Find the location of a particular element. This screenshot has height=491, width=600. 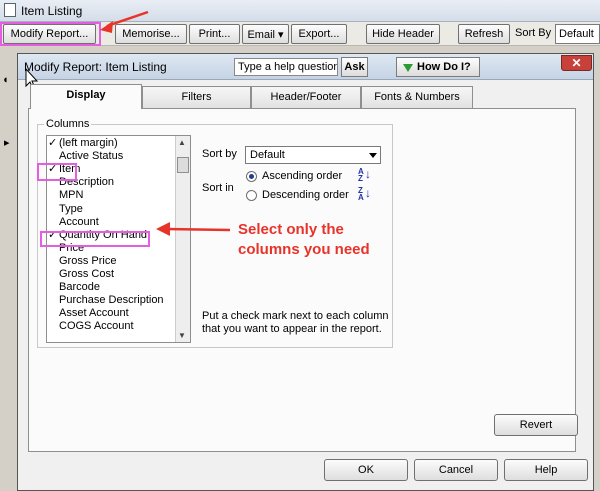

column-item: Active Status is located at coordinates (111, 156).